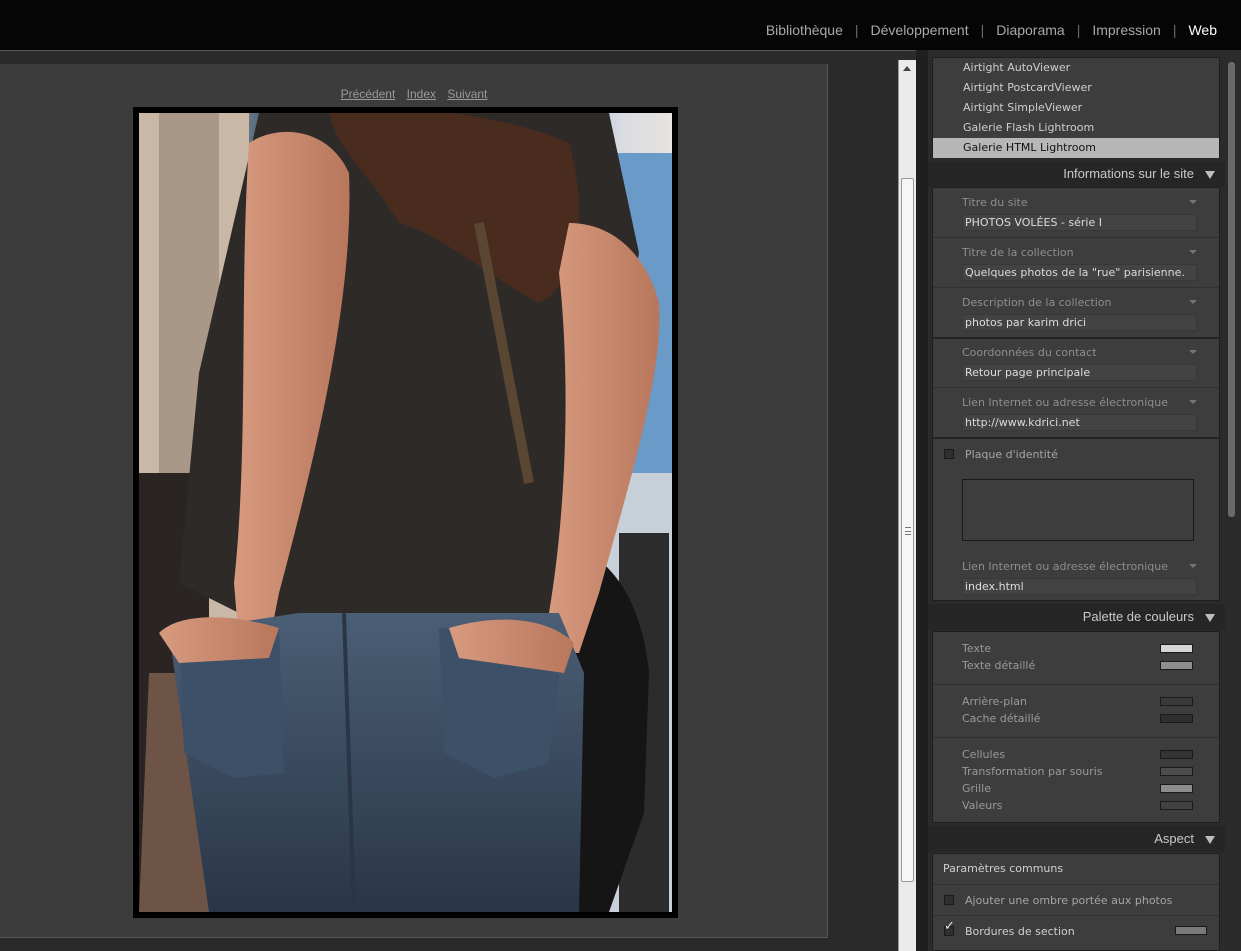 Image resolution: width=1241 pixels, height=951 pixels. What do you see at coordinates (1079, 422) in the screenshot?
I see `web-link-input: http://www.kdrici.net` at bounding box center [1079, 422].